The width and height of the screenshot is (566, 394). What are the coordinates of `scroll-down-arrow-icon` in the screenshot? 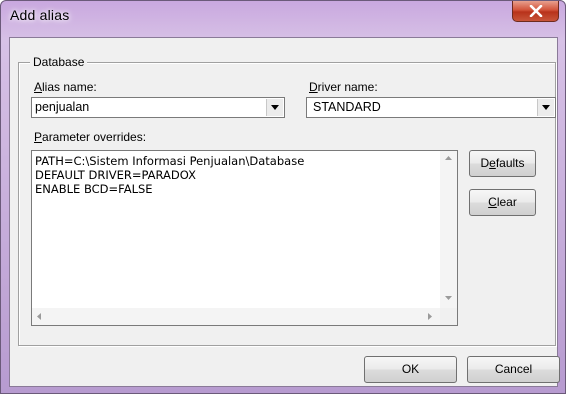 It's located at (448, 298).